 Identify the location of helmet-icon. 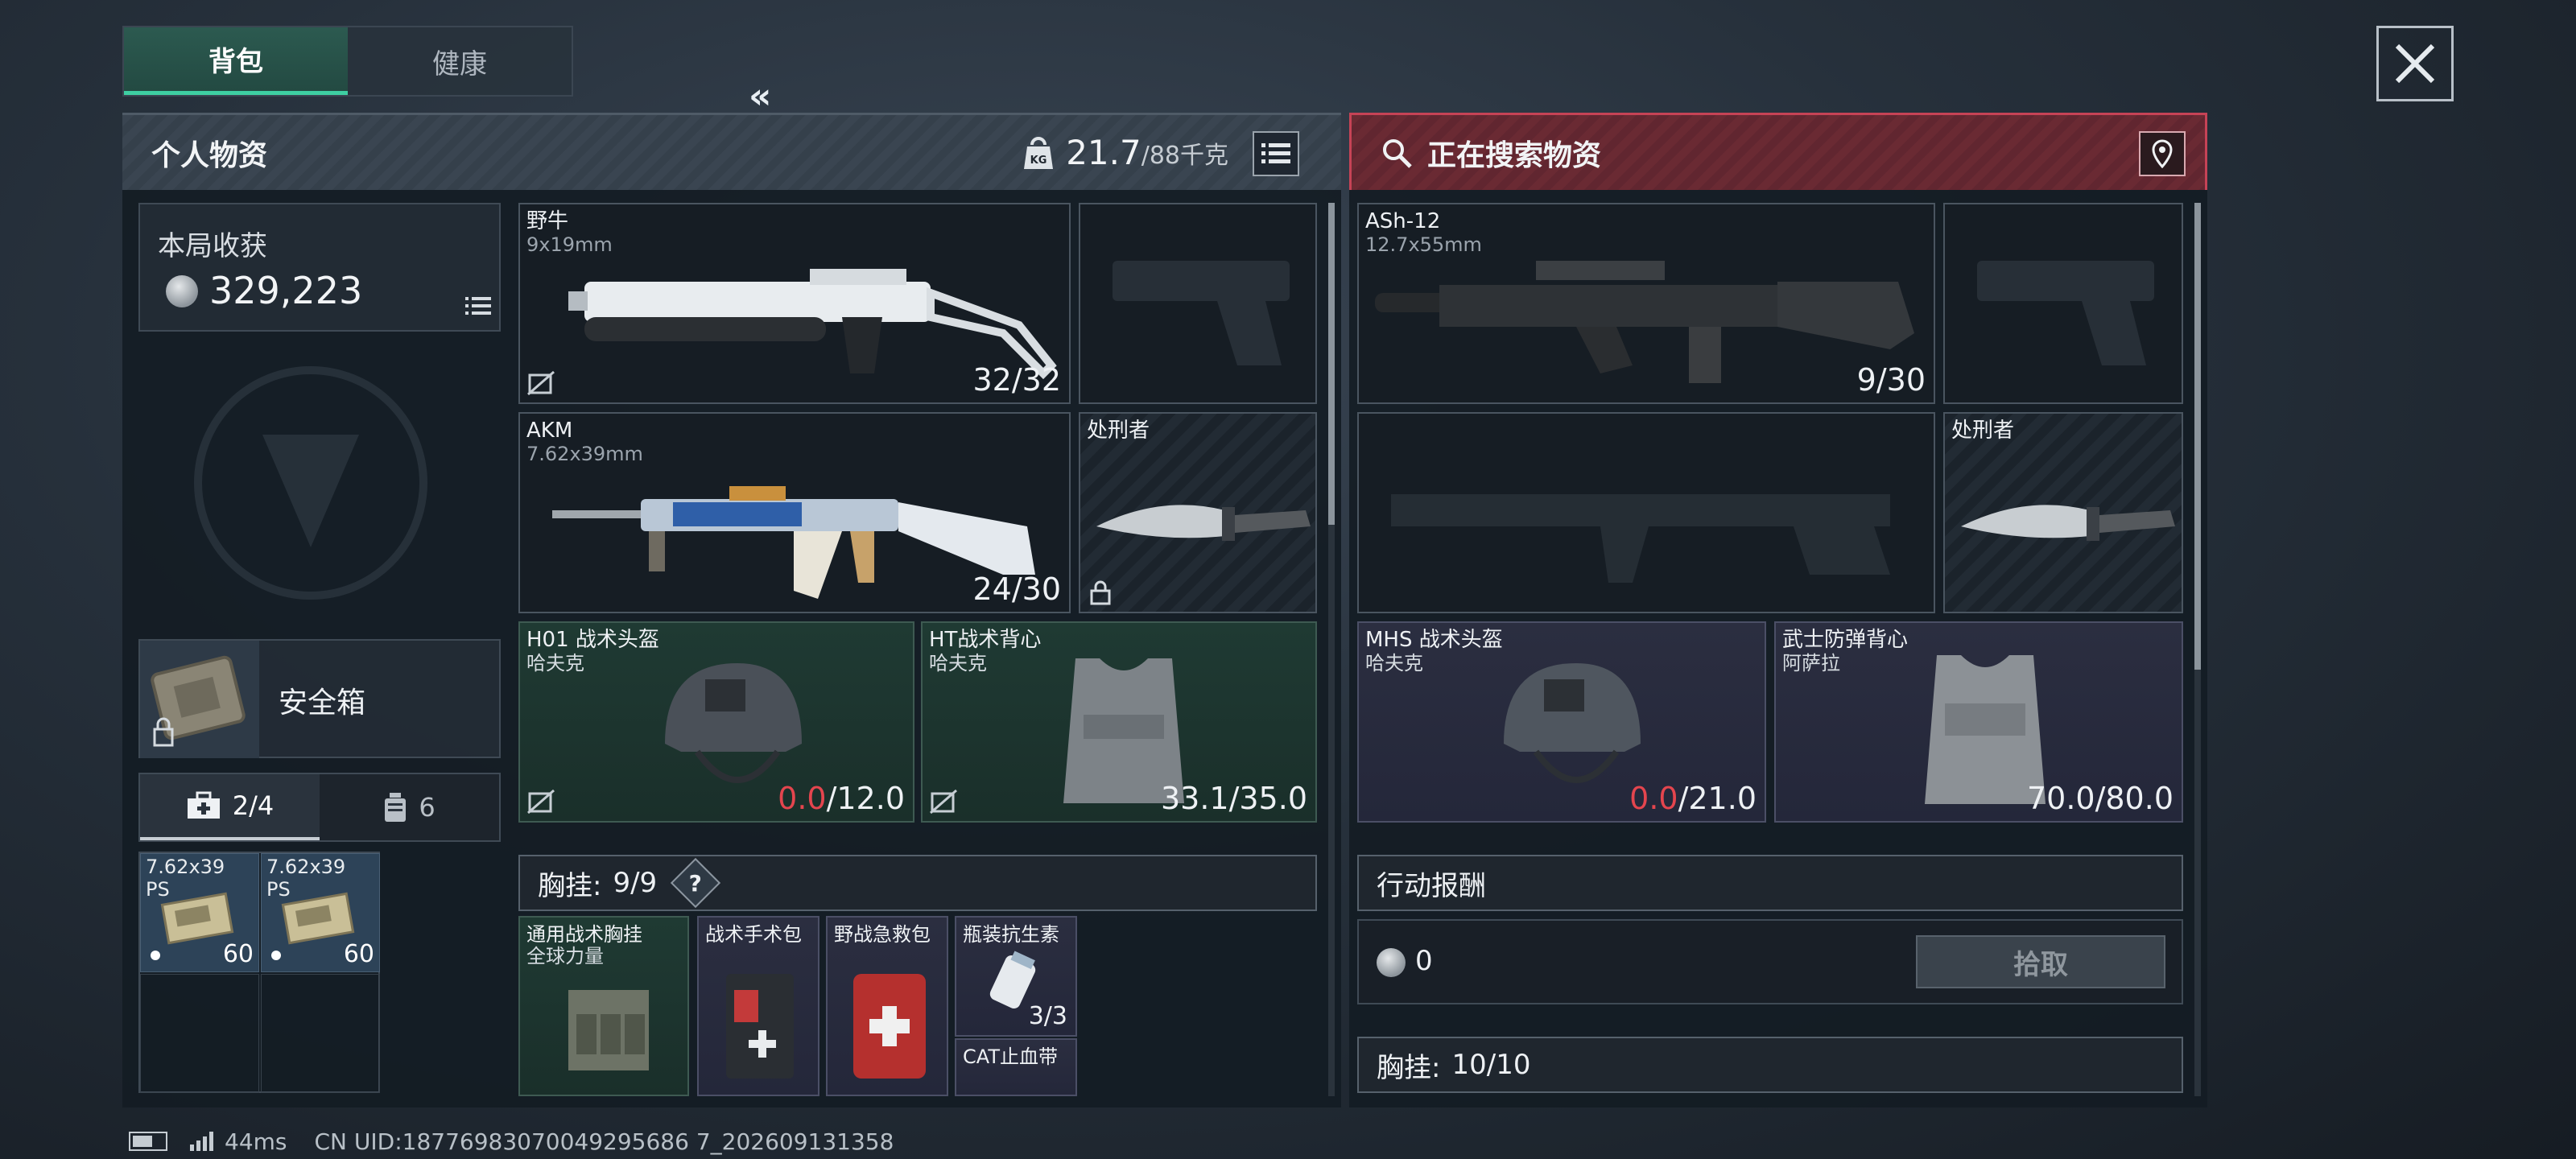
(1572, 723).